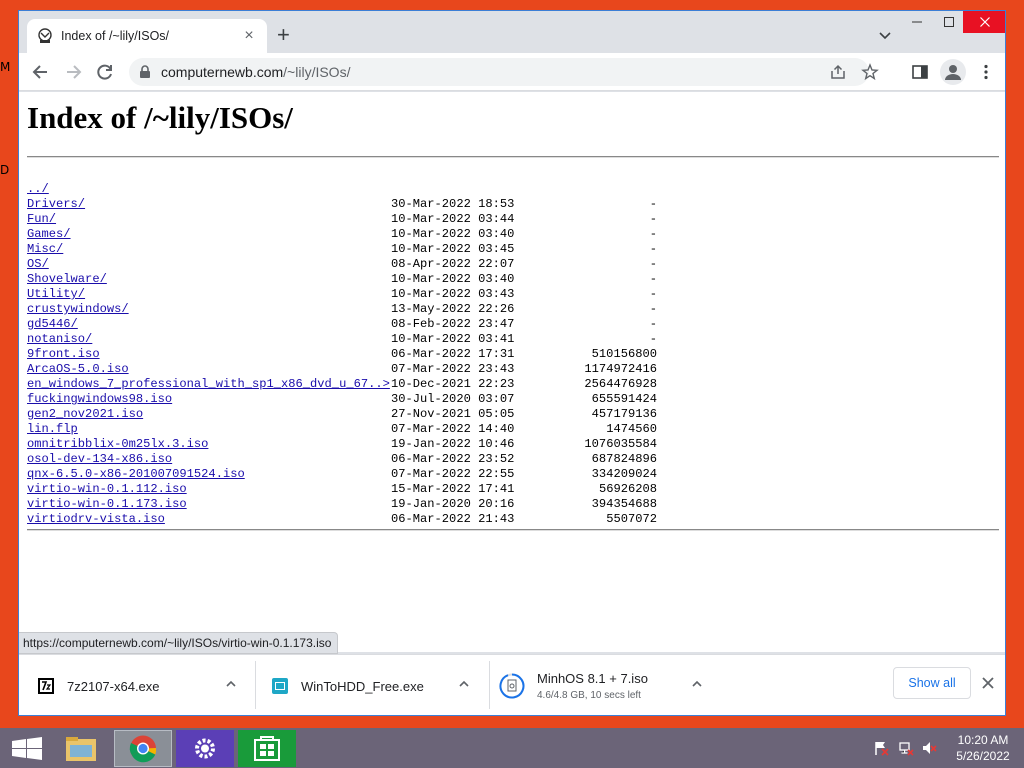 Image resolution: width=1024 pixels, height=768 pixels. I want to click on listing-date: 30-Jul-2020 03:07, so click(453, 399).